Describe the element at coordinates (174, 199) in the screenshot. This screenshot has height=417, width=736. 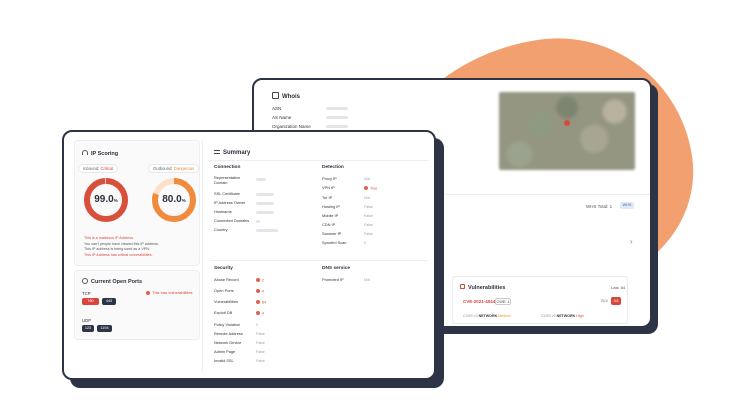
I see `outbound-score: 80.0%` at that location.